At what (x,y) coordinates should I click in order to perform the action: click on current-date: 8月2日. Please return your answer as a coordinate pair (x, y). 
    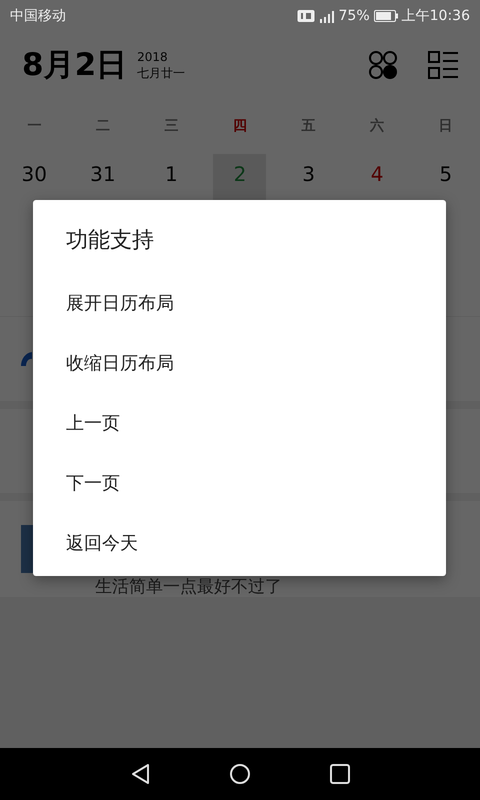
    Looking at the image, I should click on (75, 65).